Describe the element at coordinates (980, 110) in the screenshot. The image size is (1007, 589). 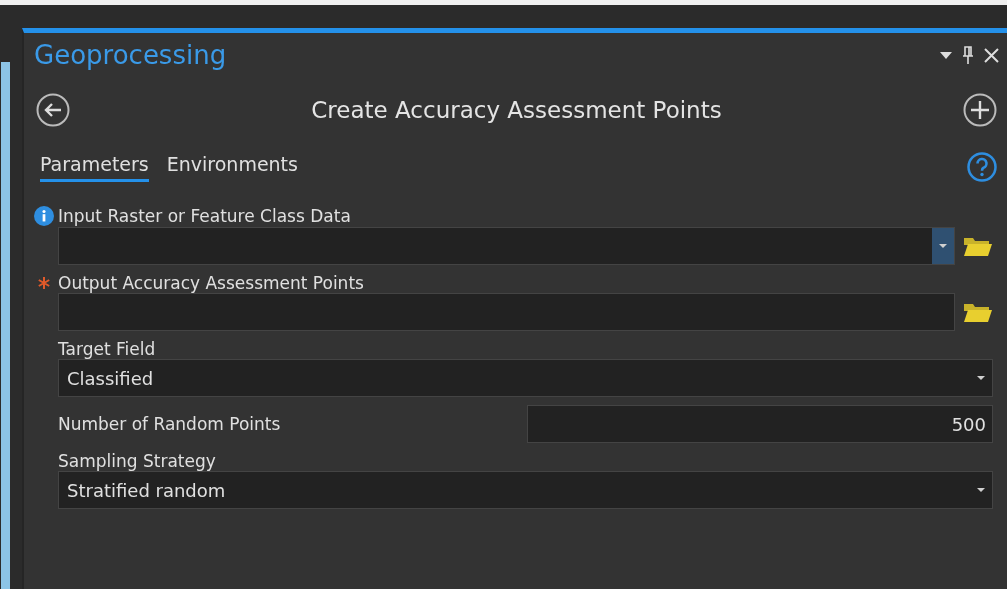
I see `add-icon` at that location.